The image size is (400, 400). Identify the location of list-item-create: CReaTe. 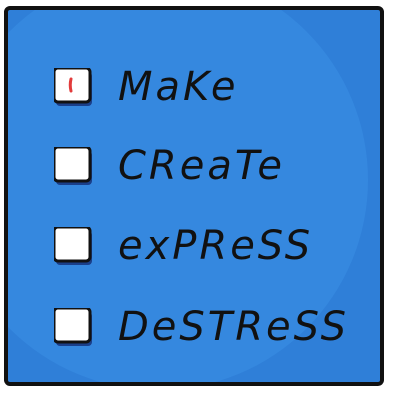
(214, 171).